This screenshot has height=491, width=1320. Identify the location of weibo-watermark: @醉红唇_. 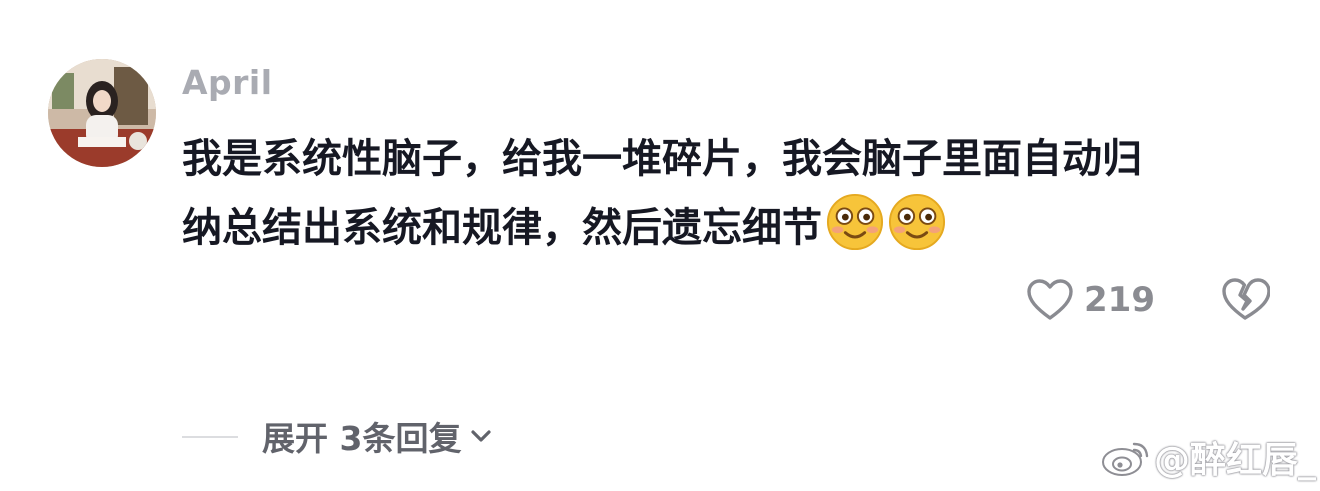
(1208, 457).